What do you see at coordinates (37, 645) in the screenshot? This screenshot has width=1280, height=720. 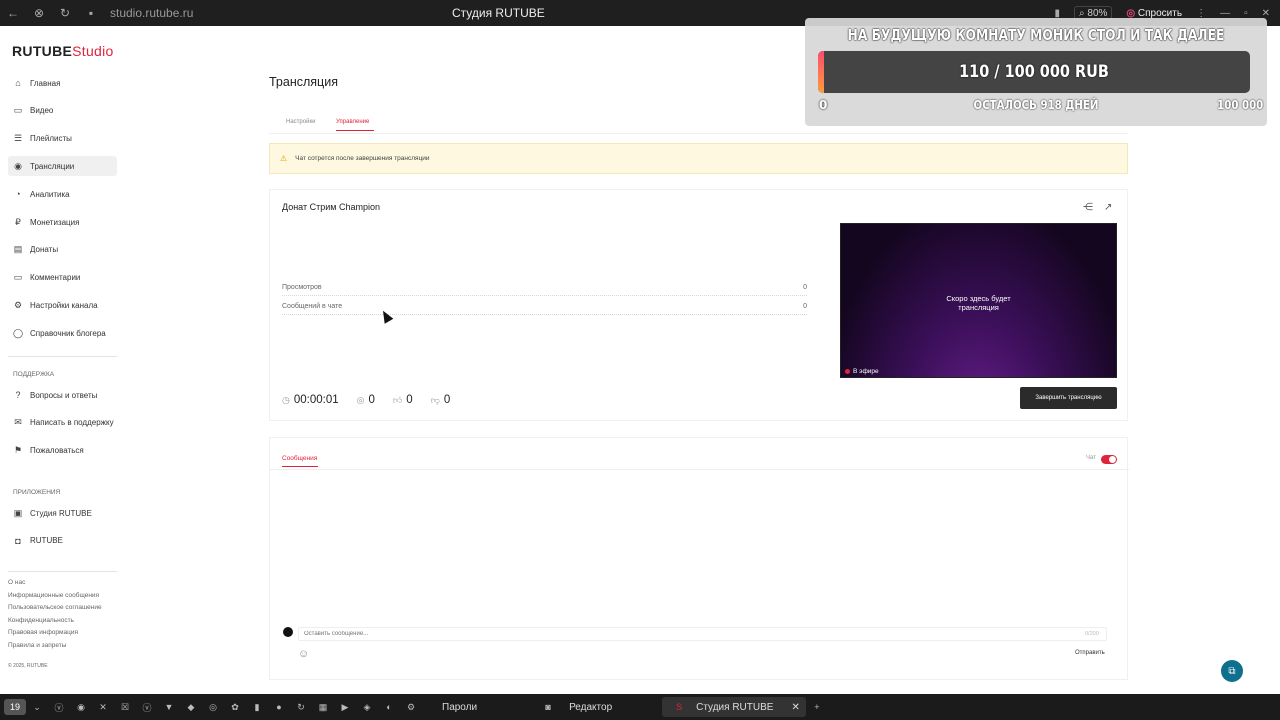 I see `footer-link: Правила и запреты` at bounding box center [37, 645].